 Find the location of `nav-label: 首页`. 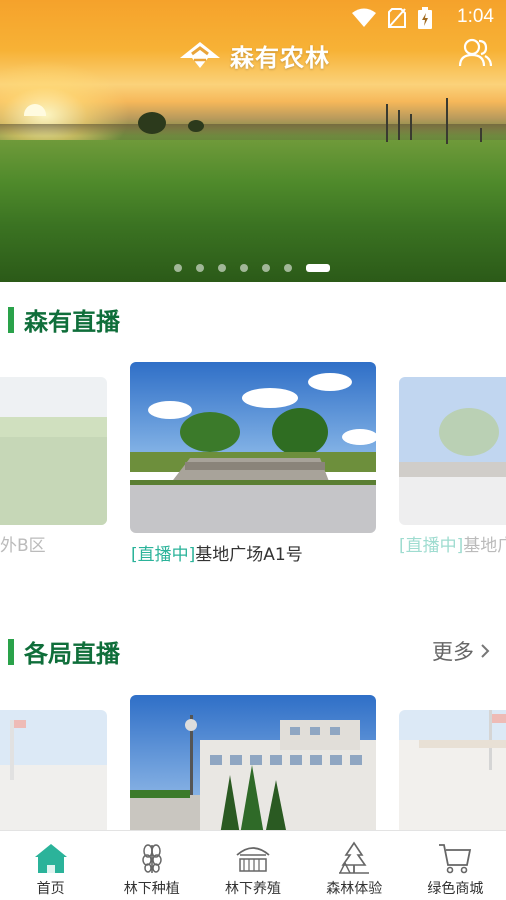

nav-label: 首页 is located at coordinates (50, 889).